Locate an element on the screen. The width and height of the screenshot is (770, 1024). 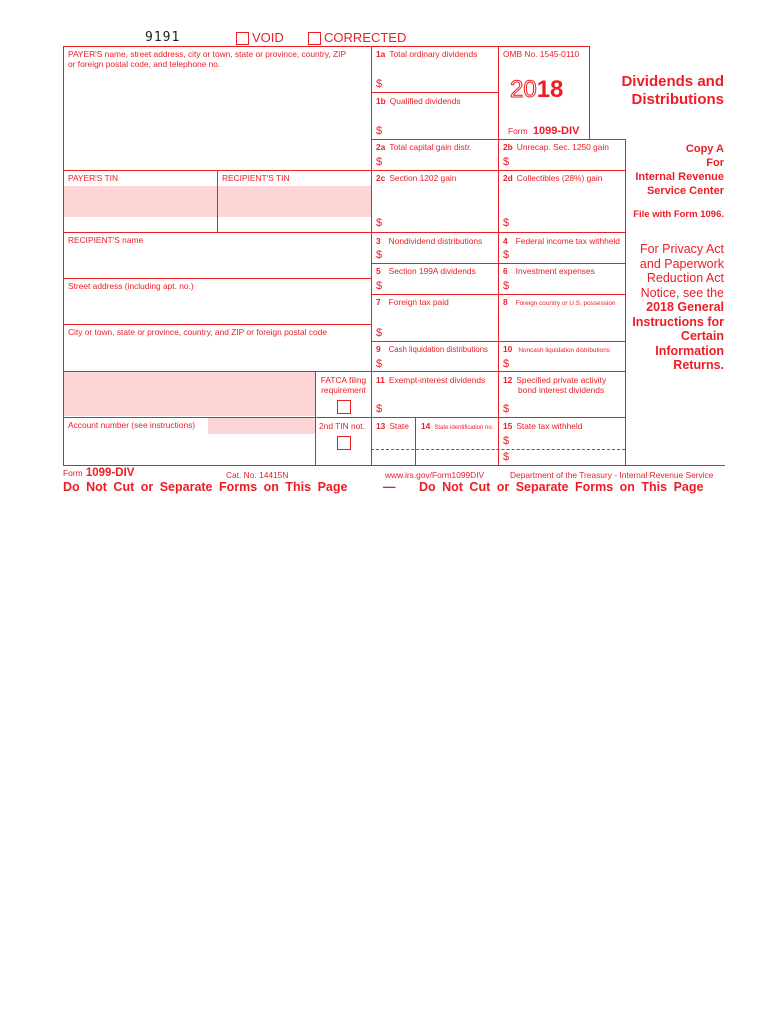
box-9-dollar: $ is located at coordinates (379, 364).